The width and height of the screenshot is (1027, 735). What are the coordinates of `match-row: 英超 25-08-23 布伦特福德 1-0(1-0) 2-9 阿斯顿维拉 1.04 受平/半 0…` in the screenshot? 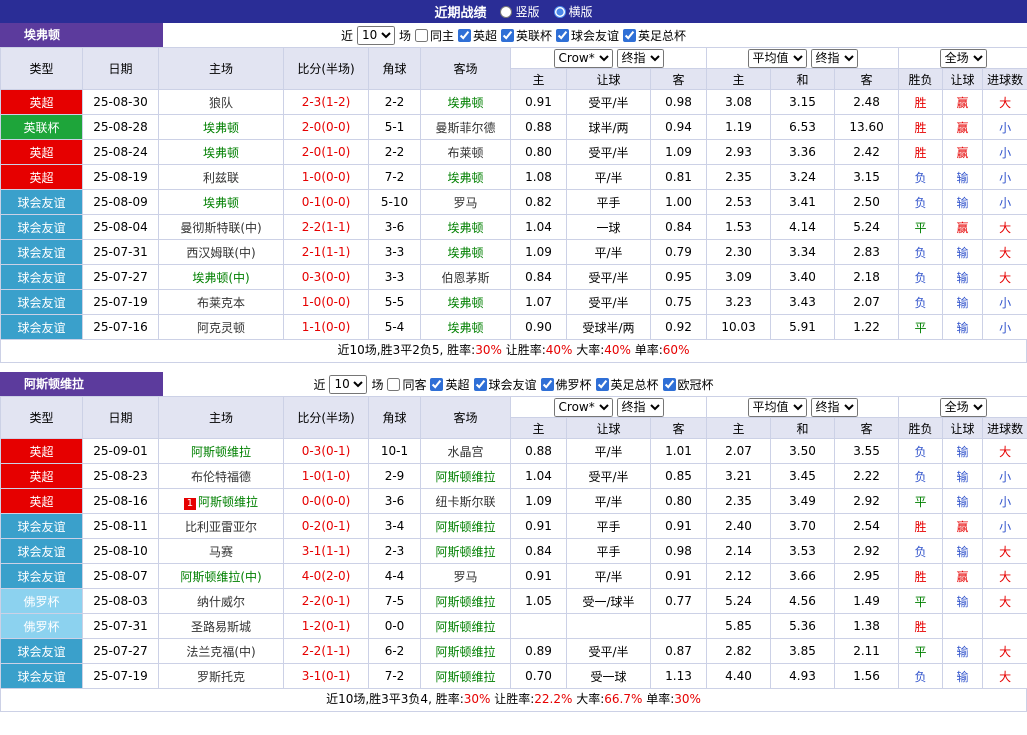 It's located at (513, 476).